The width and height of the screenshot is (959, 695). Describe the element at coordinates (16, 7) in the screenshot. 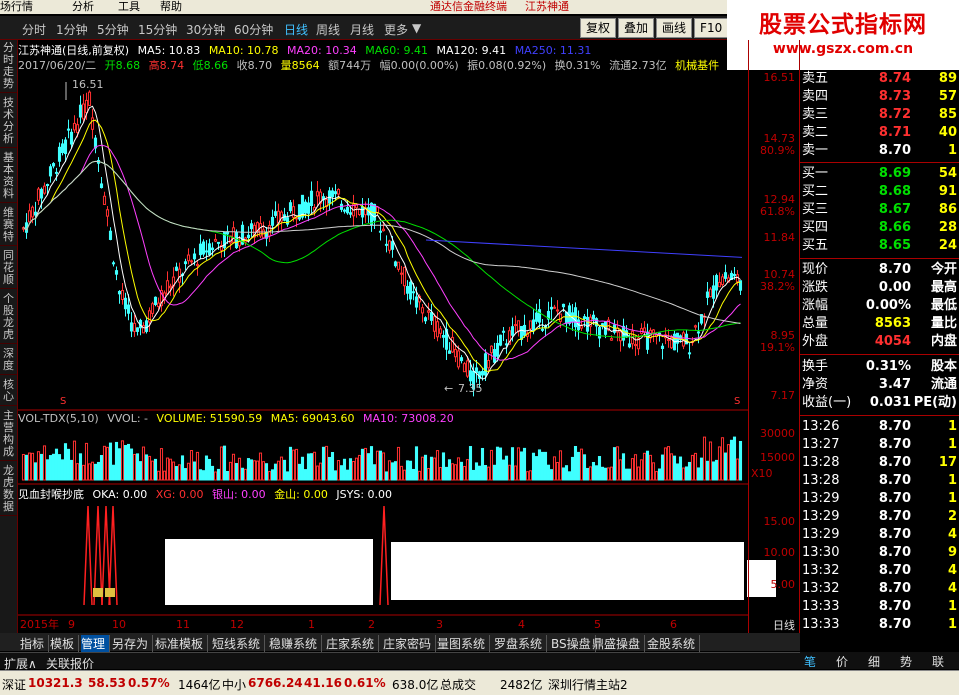

I see `menu-item-market: 场行情` at that location.